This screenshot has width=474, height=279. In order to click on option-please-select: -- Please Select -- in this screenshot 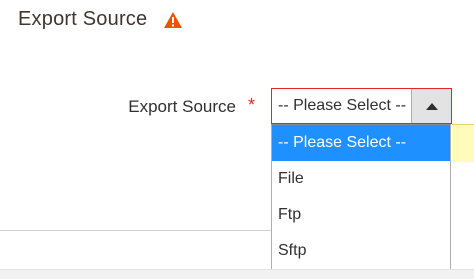, I will do `click(361, 143)`.